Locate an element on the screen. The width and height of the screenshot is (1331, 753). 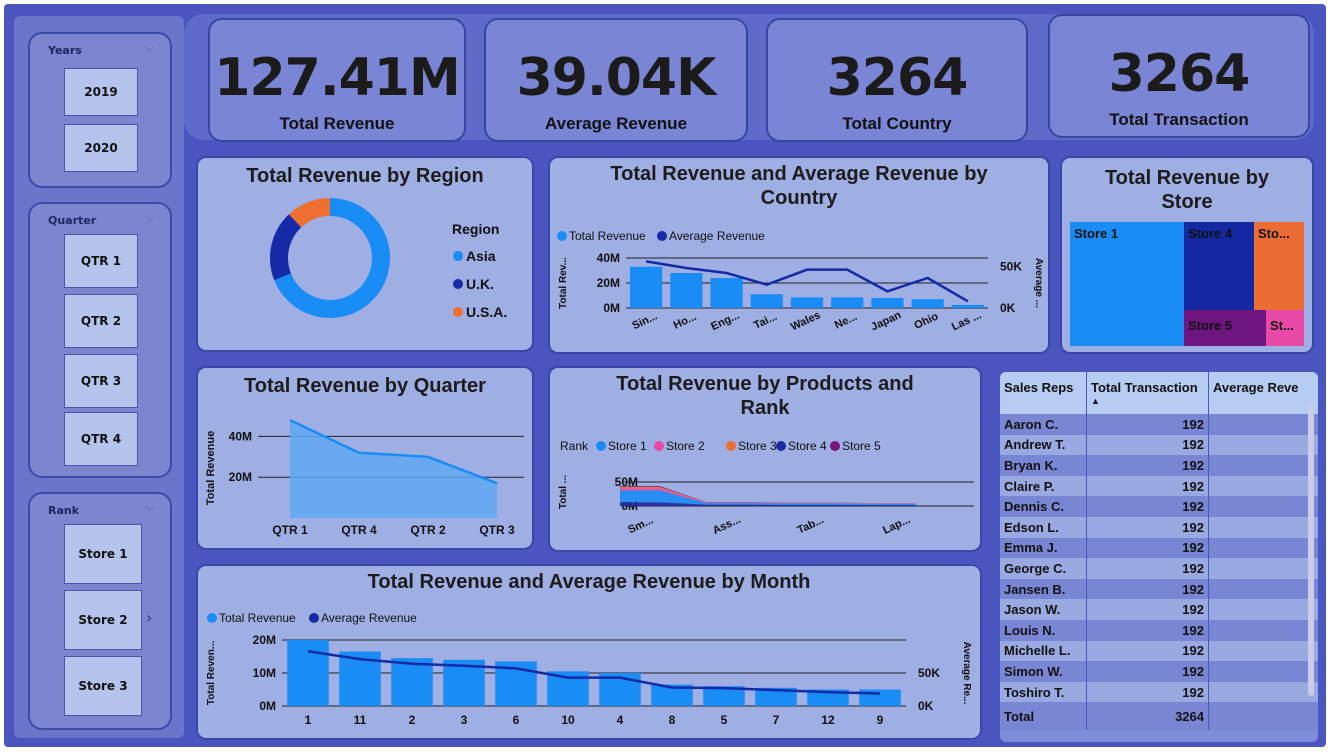
table-row: Emma J.19211,46 is located at coordinates (1159, 548).